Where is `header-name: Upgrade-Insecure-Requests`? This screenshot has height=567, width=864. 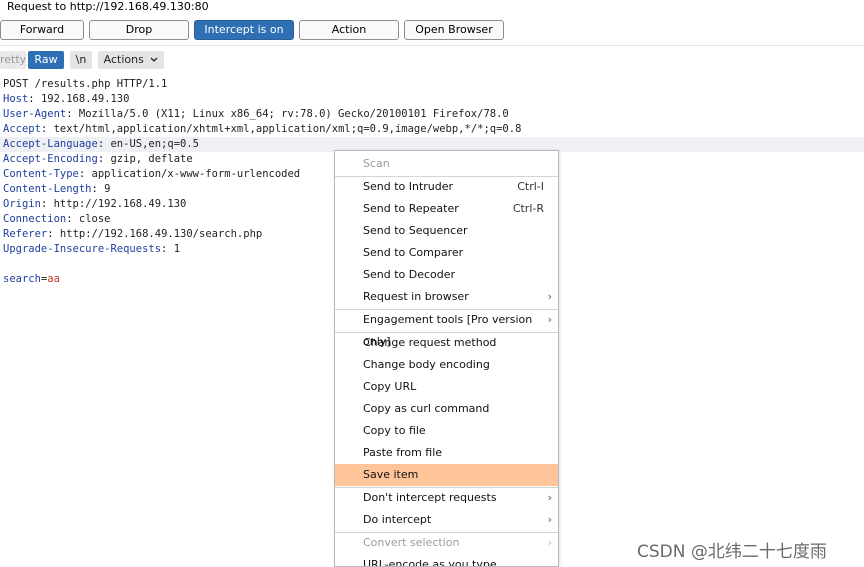 header-name: Upgrade-Insecure-Requests is located at coordinates (82, 249).